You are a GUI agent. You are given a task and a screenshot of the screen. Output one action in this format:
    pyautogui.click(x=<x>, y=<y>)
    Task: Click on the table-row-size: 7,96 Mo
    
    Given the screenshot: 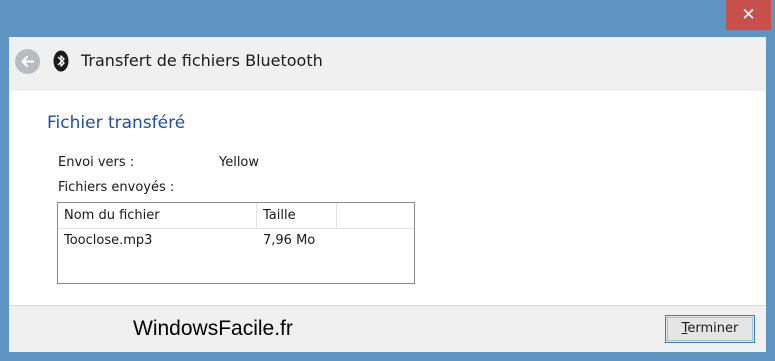 What is the action you would take?
    pyautogui.click(x=289, y=240)
    